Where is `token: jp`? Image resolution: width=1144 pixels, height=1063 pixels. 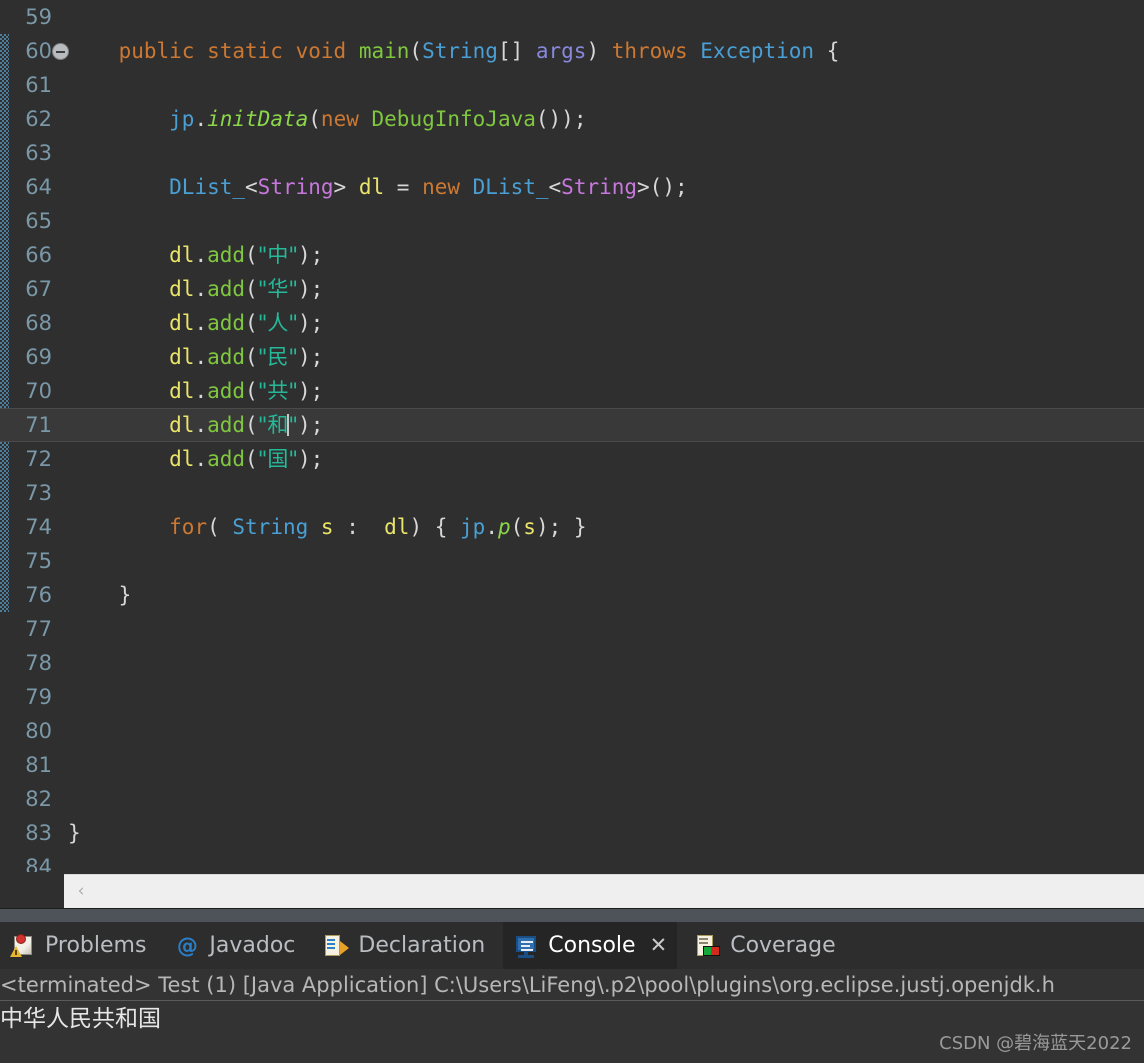 token: jp is located at coordinates (182, 119).